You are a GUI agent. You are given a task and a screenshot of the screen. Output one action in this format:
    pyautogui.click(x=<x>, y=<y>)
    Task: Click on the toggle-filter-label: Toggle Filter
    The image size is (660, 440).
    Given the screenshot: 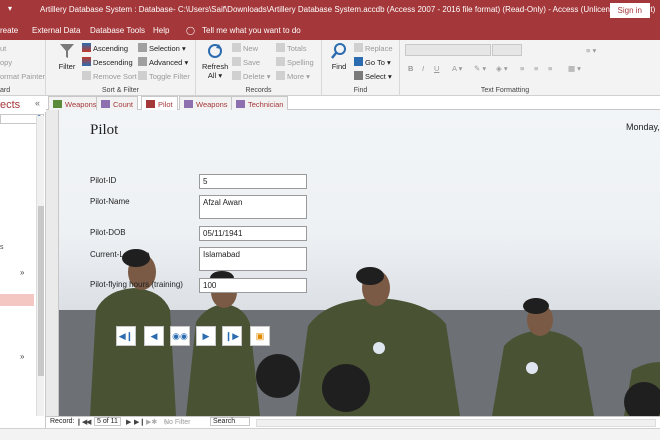 What is the action you would take?
    pyautogui.click(x=169, y=76)
    